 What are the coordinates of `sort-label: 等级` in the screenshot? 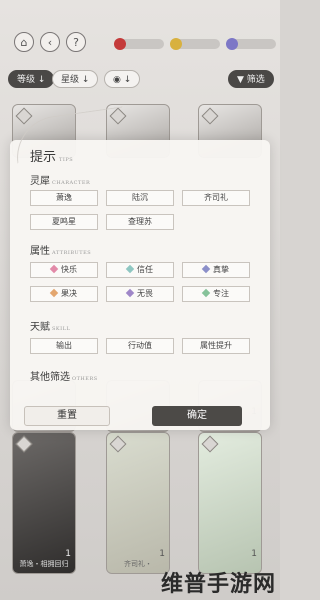 It's located at (26, 80).